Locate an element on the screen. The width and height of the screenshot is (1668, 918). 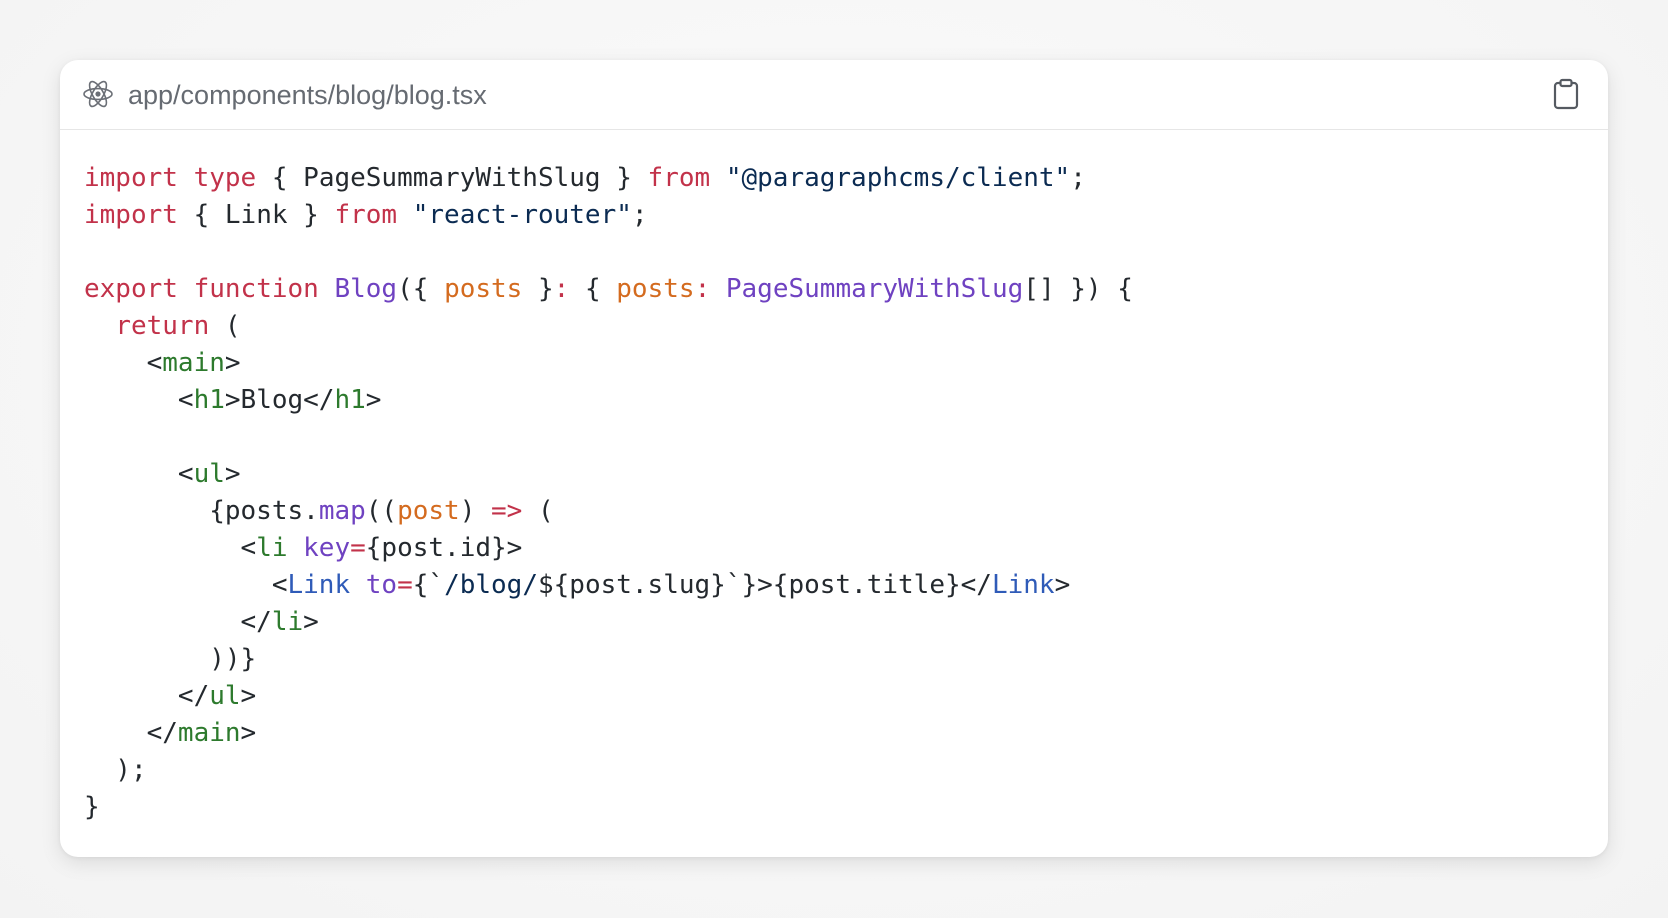
code-token: ({ is located at coordinates (421, 289).